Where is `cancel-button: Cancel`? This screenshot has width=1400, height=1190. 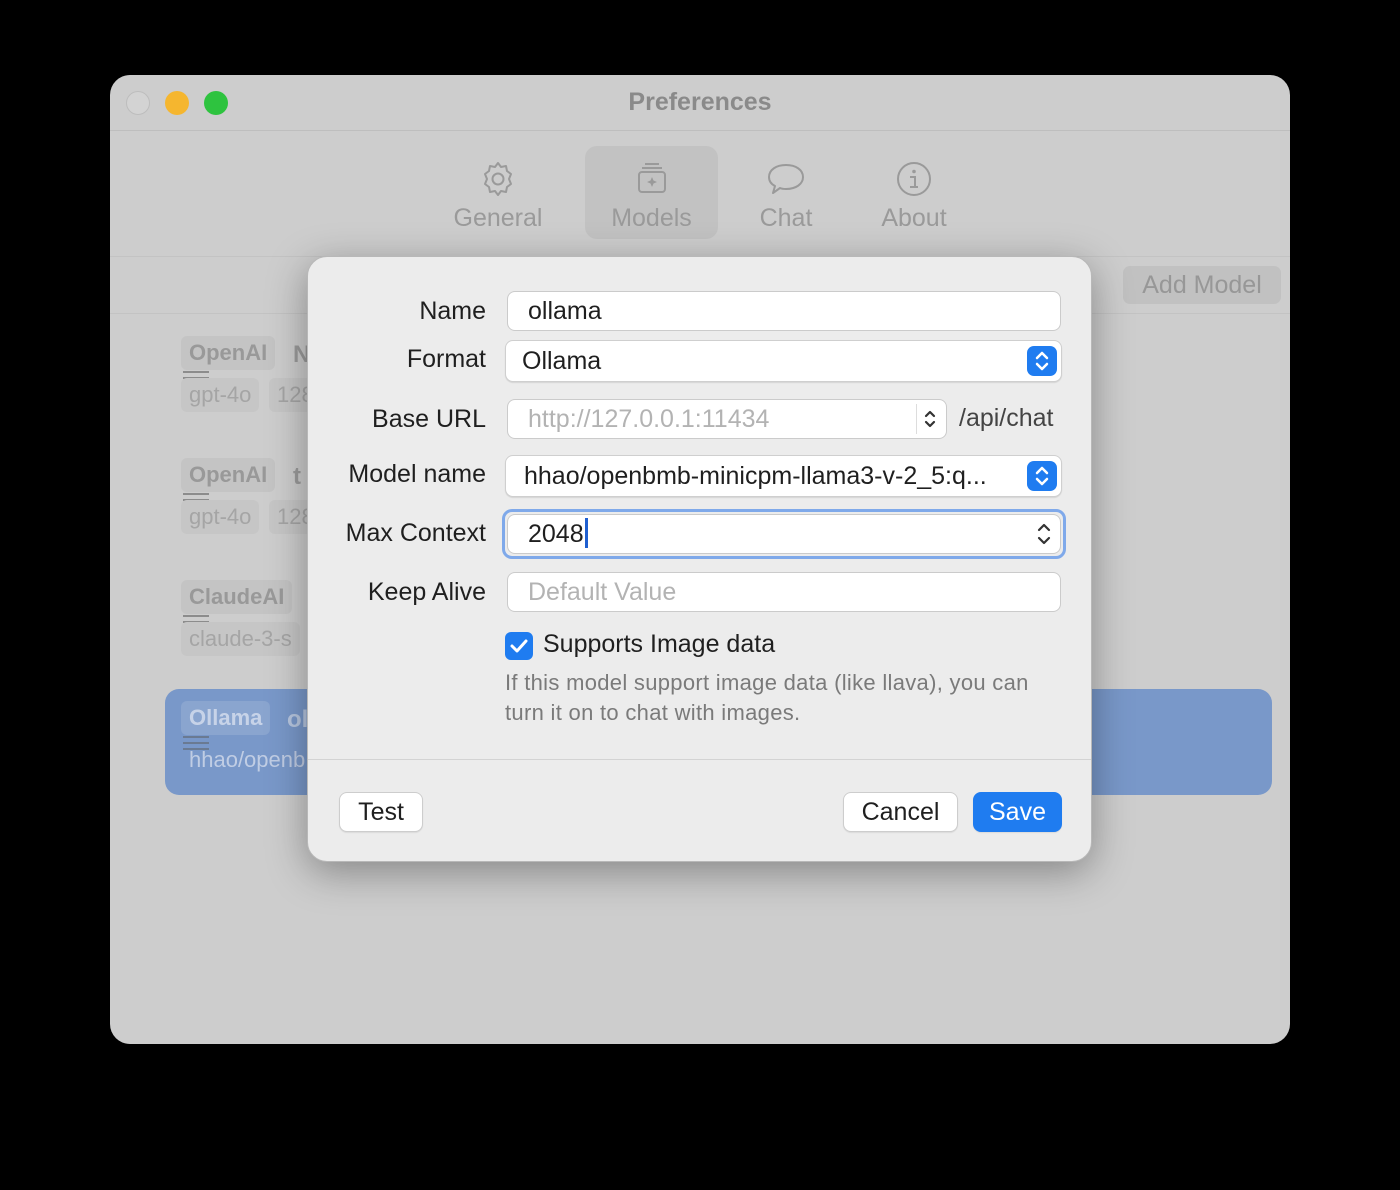
cancel-button: Cancel is located at coordinates (900, 812).